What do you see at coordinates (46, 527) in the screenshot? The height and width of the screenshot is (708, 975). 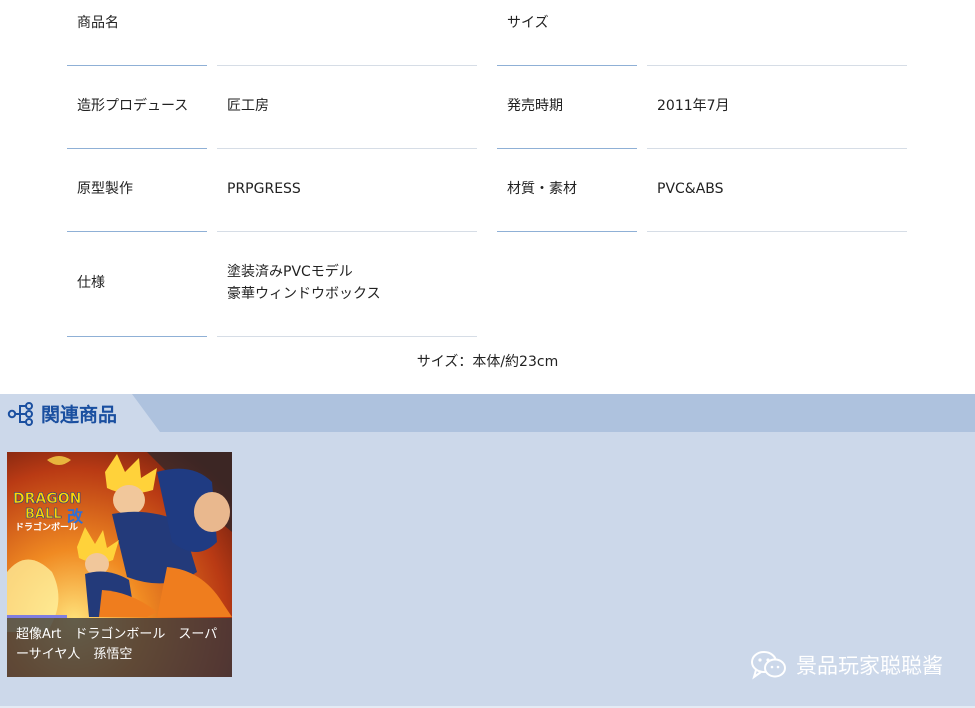 I see `art-text: ドラゴンボール` at bounding box center [46, 527].